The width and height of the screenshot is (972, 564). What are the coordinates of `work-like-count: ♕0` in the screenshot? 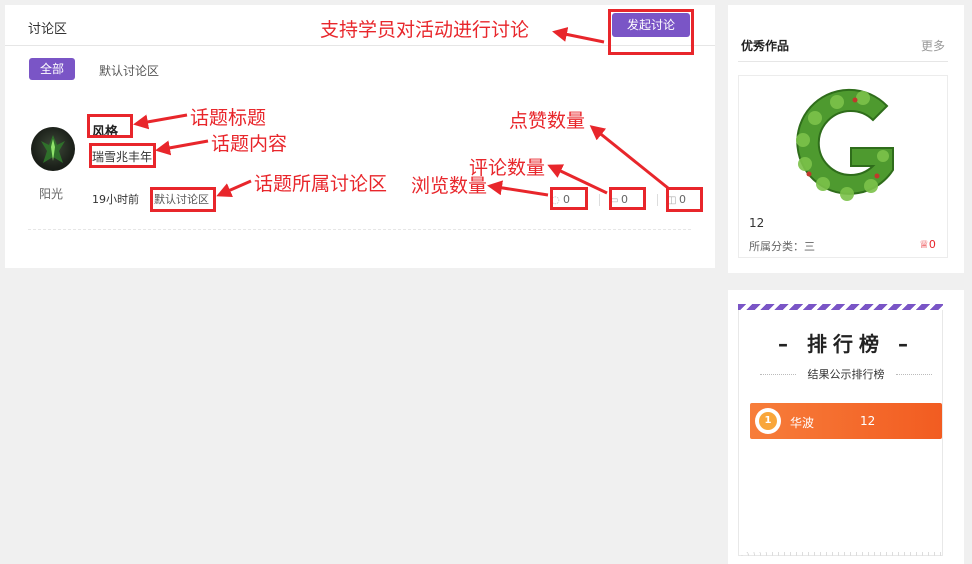 It's located at (927, 244).